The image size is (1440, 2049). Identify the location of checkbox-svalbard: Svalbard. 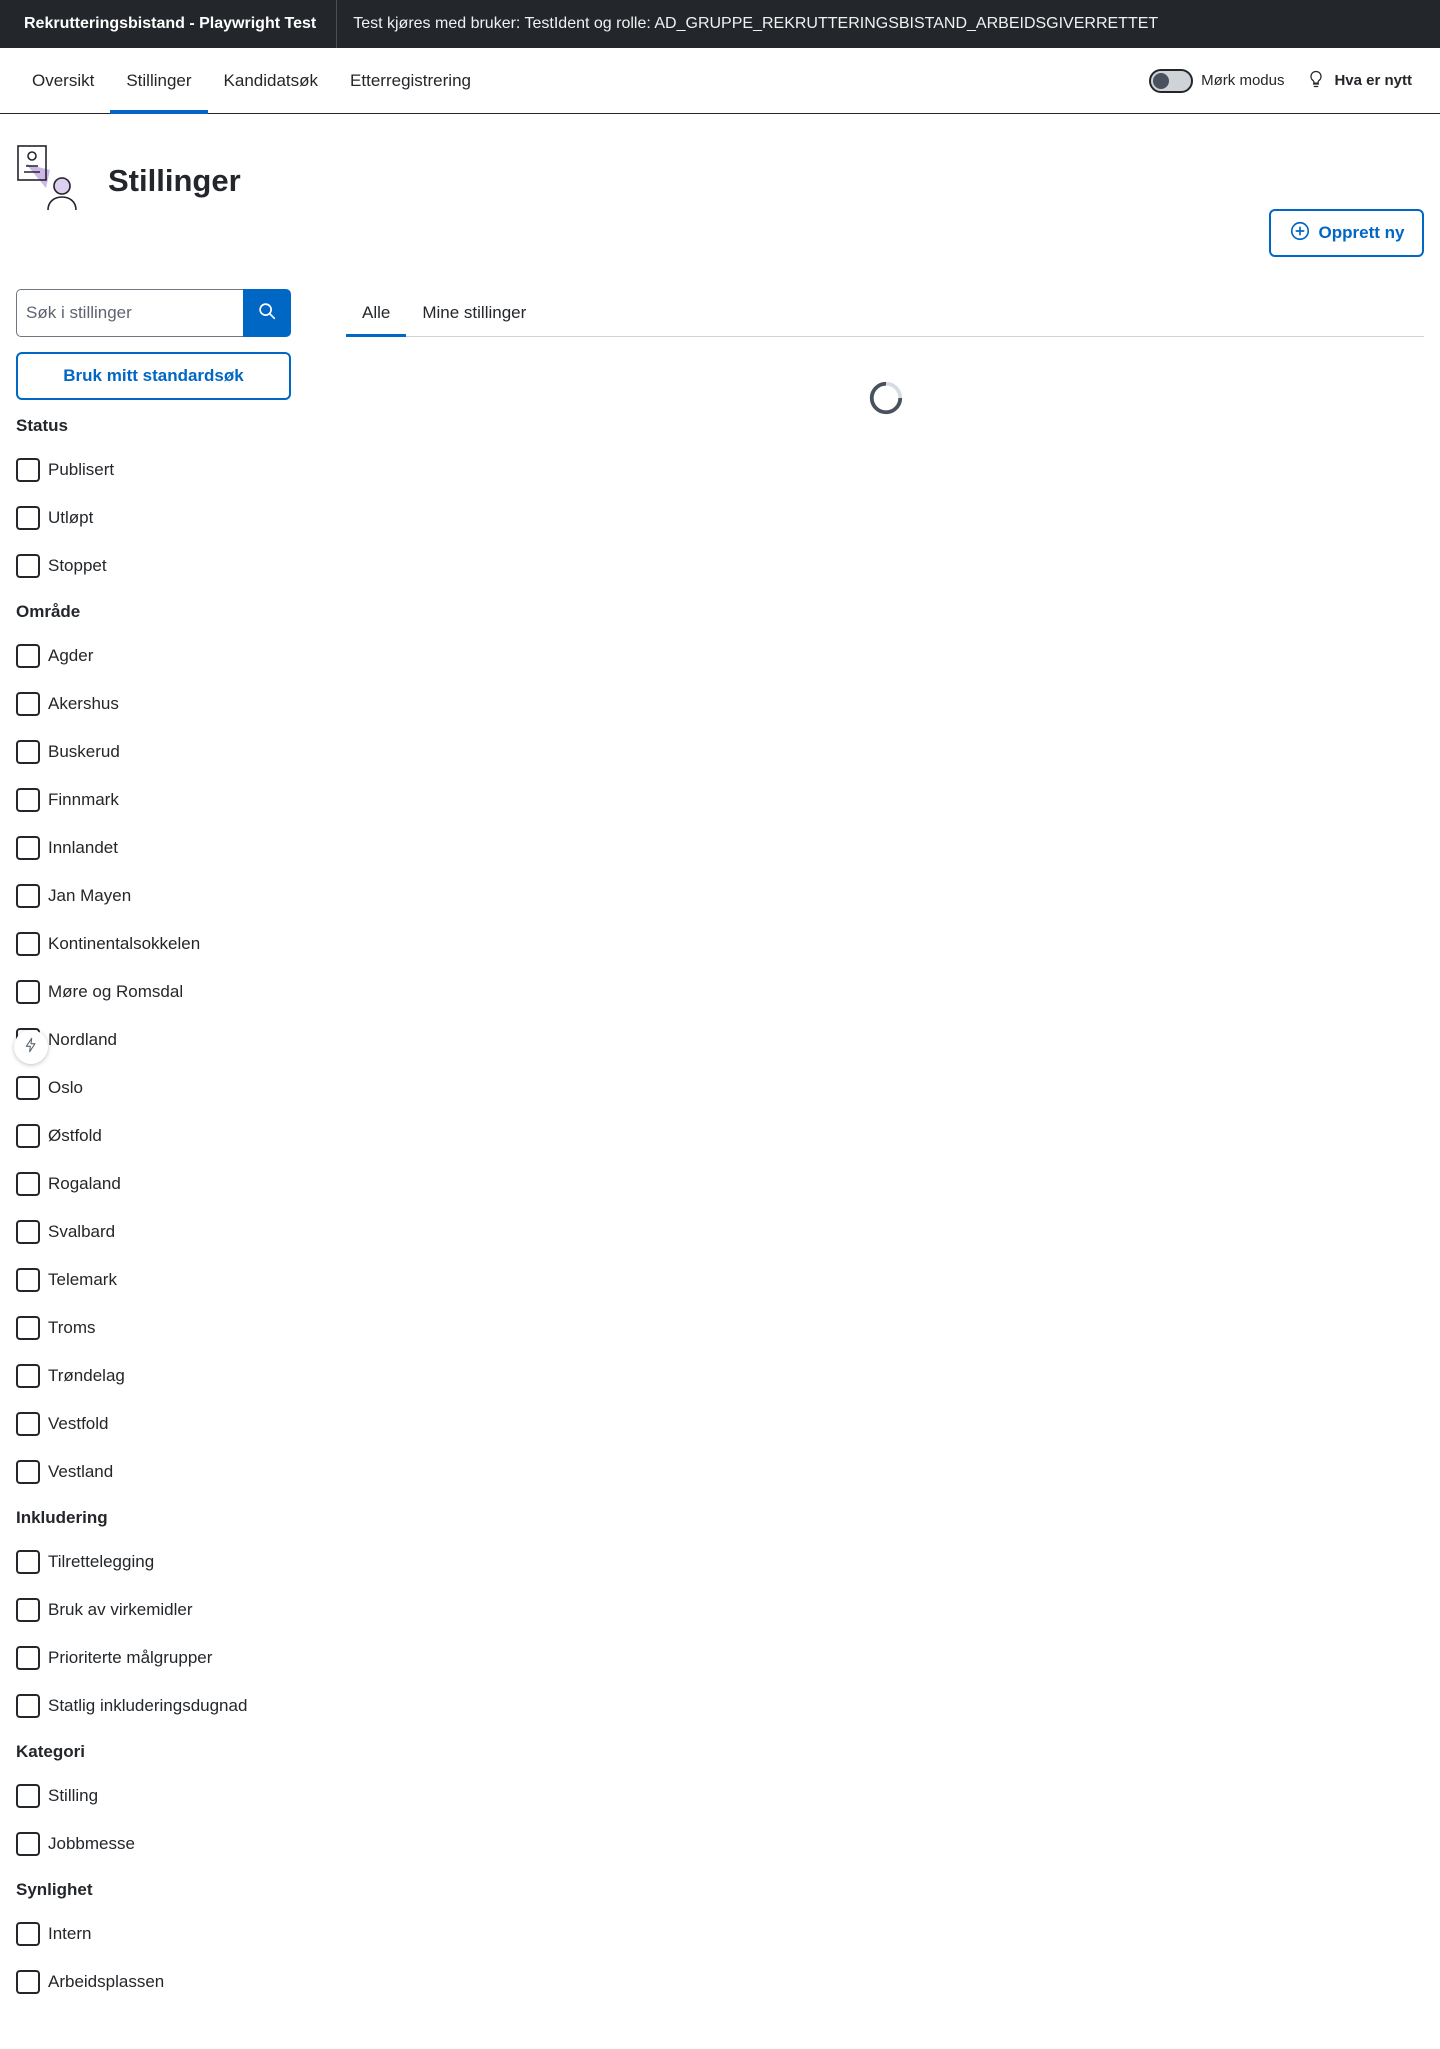
(153, 1232).